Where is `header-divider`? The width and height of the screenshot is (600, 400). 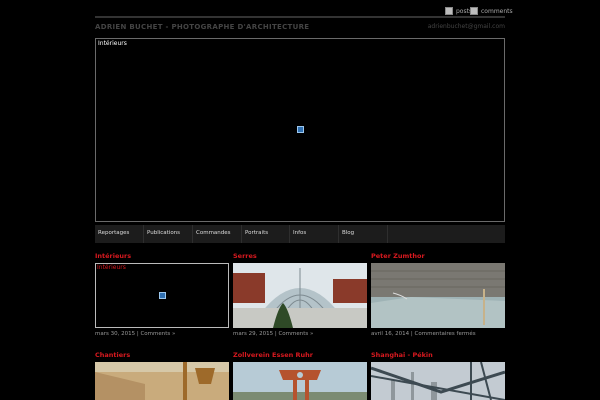 header-divider is located at coordinates (300, 17).